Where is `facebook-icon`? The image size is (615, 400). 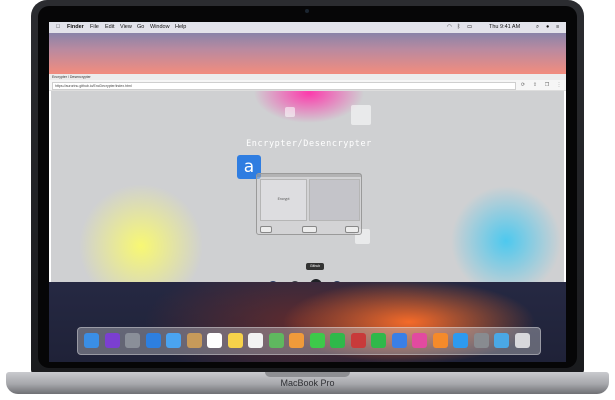
facebook-icon is located at coordinates (273, 281).